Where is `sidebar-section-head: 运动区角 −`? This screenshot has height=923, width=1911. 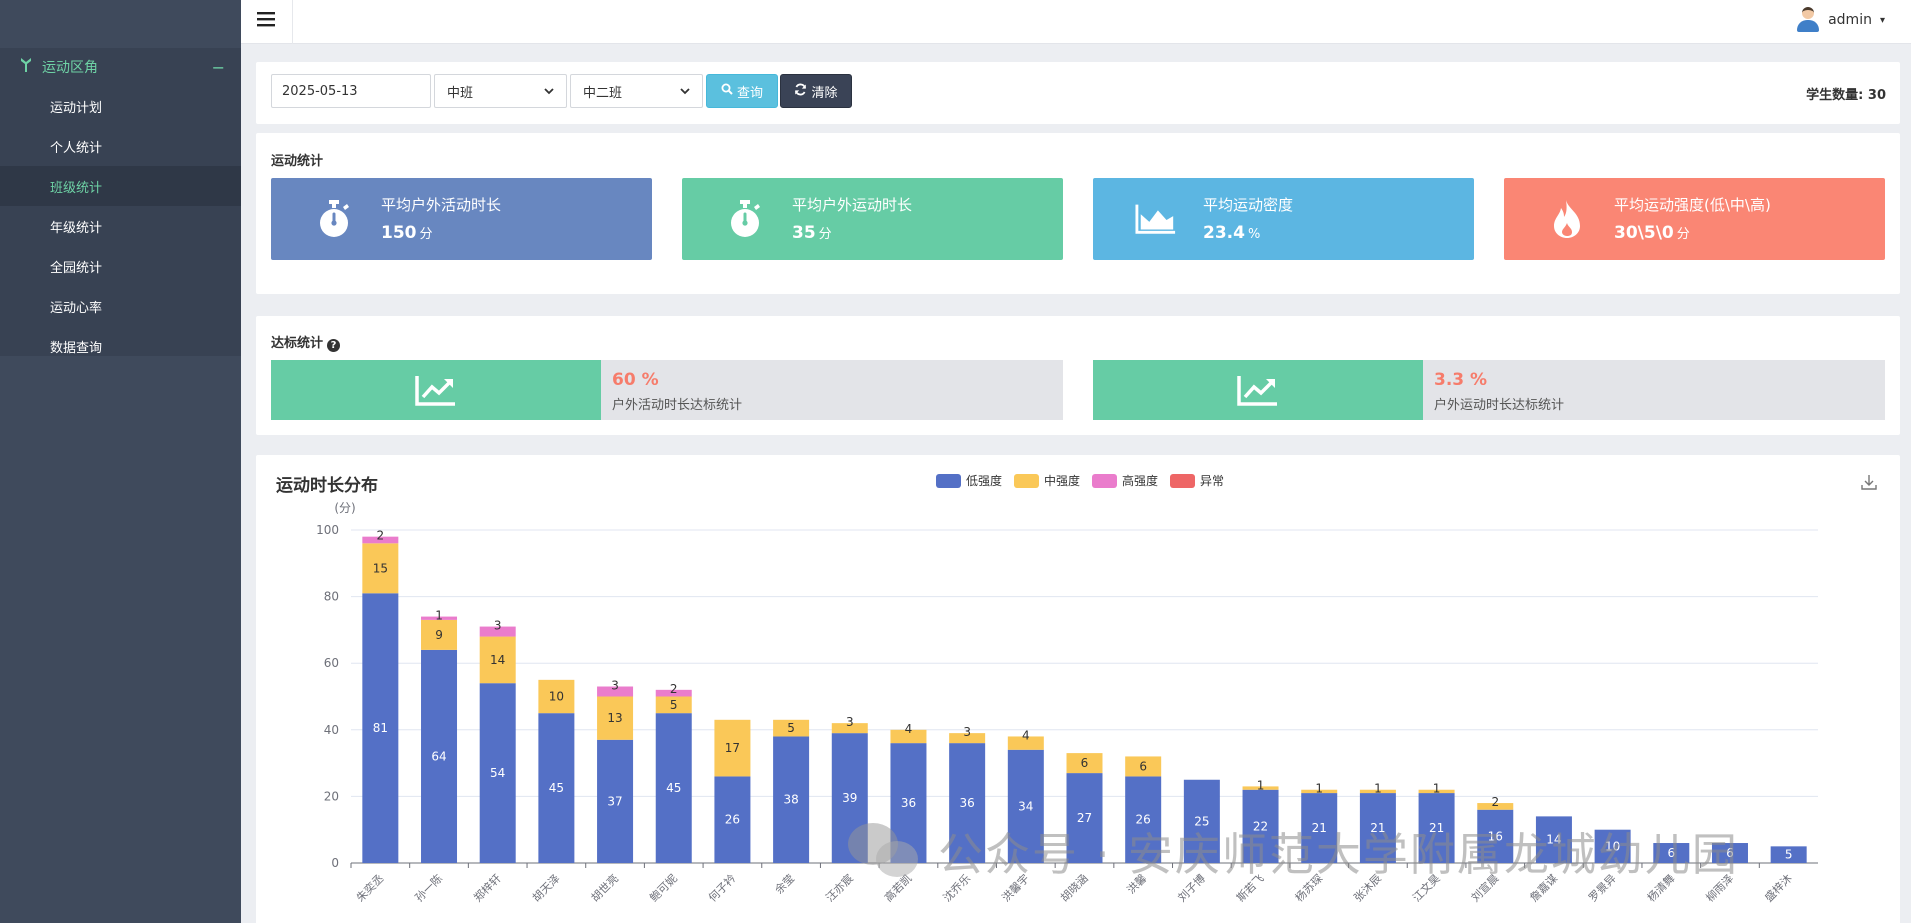 sidebar-section-head: 运动区角 − is located at coordinates (120, 67).